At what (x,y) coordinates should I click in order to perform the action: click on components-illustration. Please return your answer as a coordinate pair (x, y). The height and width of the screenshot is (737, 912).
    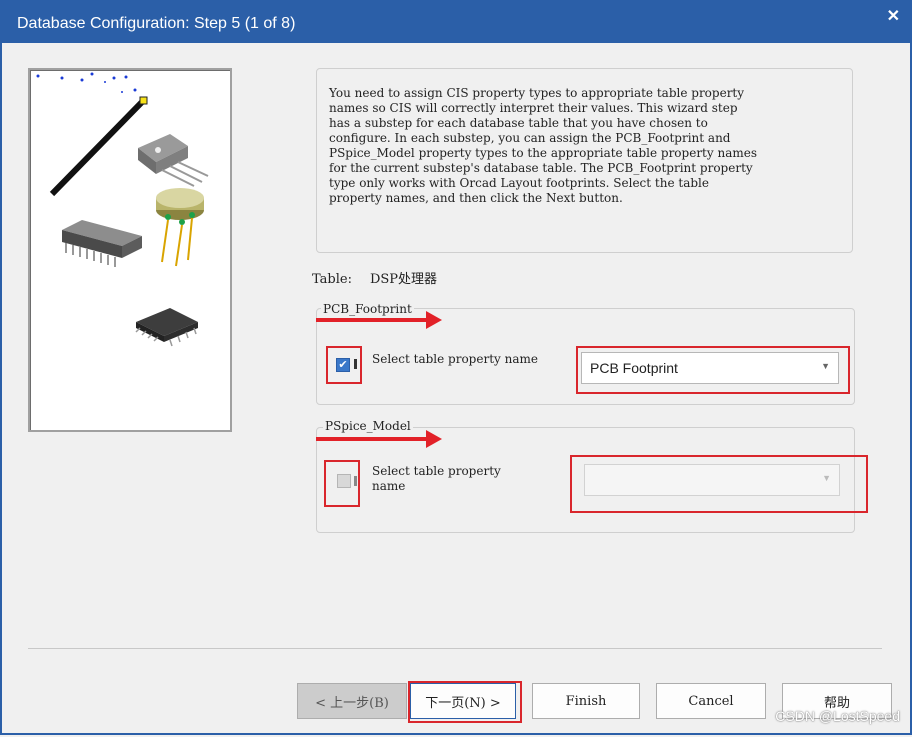
    Looking at the image, I should click on (122, 209).